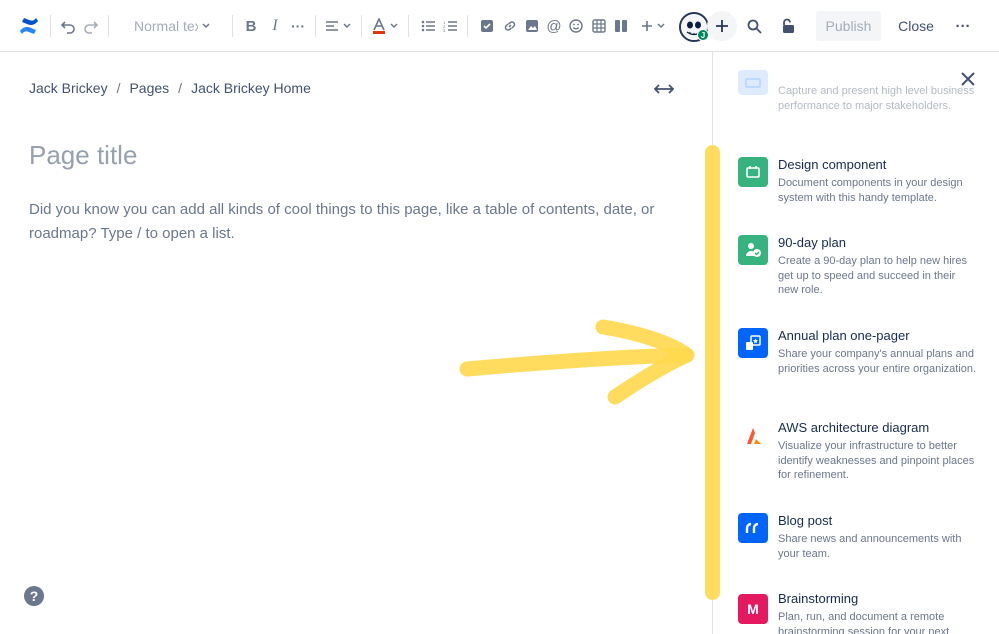  What do you see at coordinates (576, 26) in the screenshot?
I see `emoji-icon` at bounding box center [576, 26].